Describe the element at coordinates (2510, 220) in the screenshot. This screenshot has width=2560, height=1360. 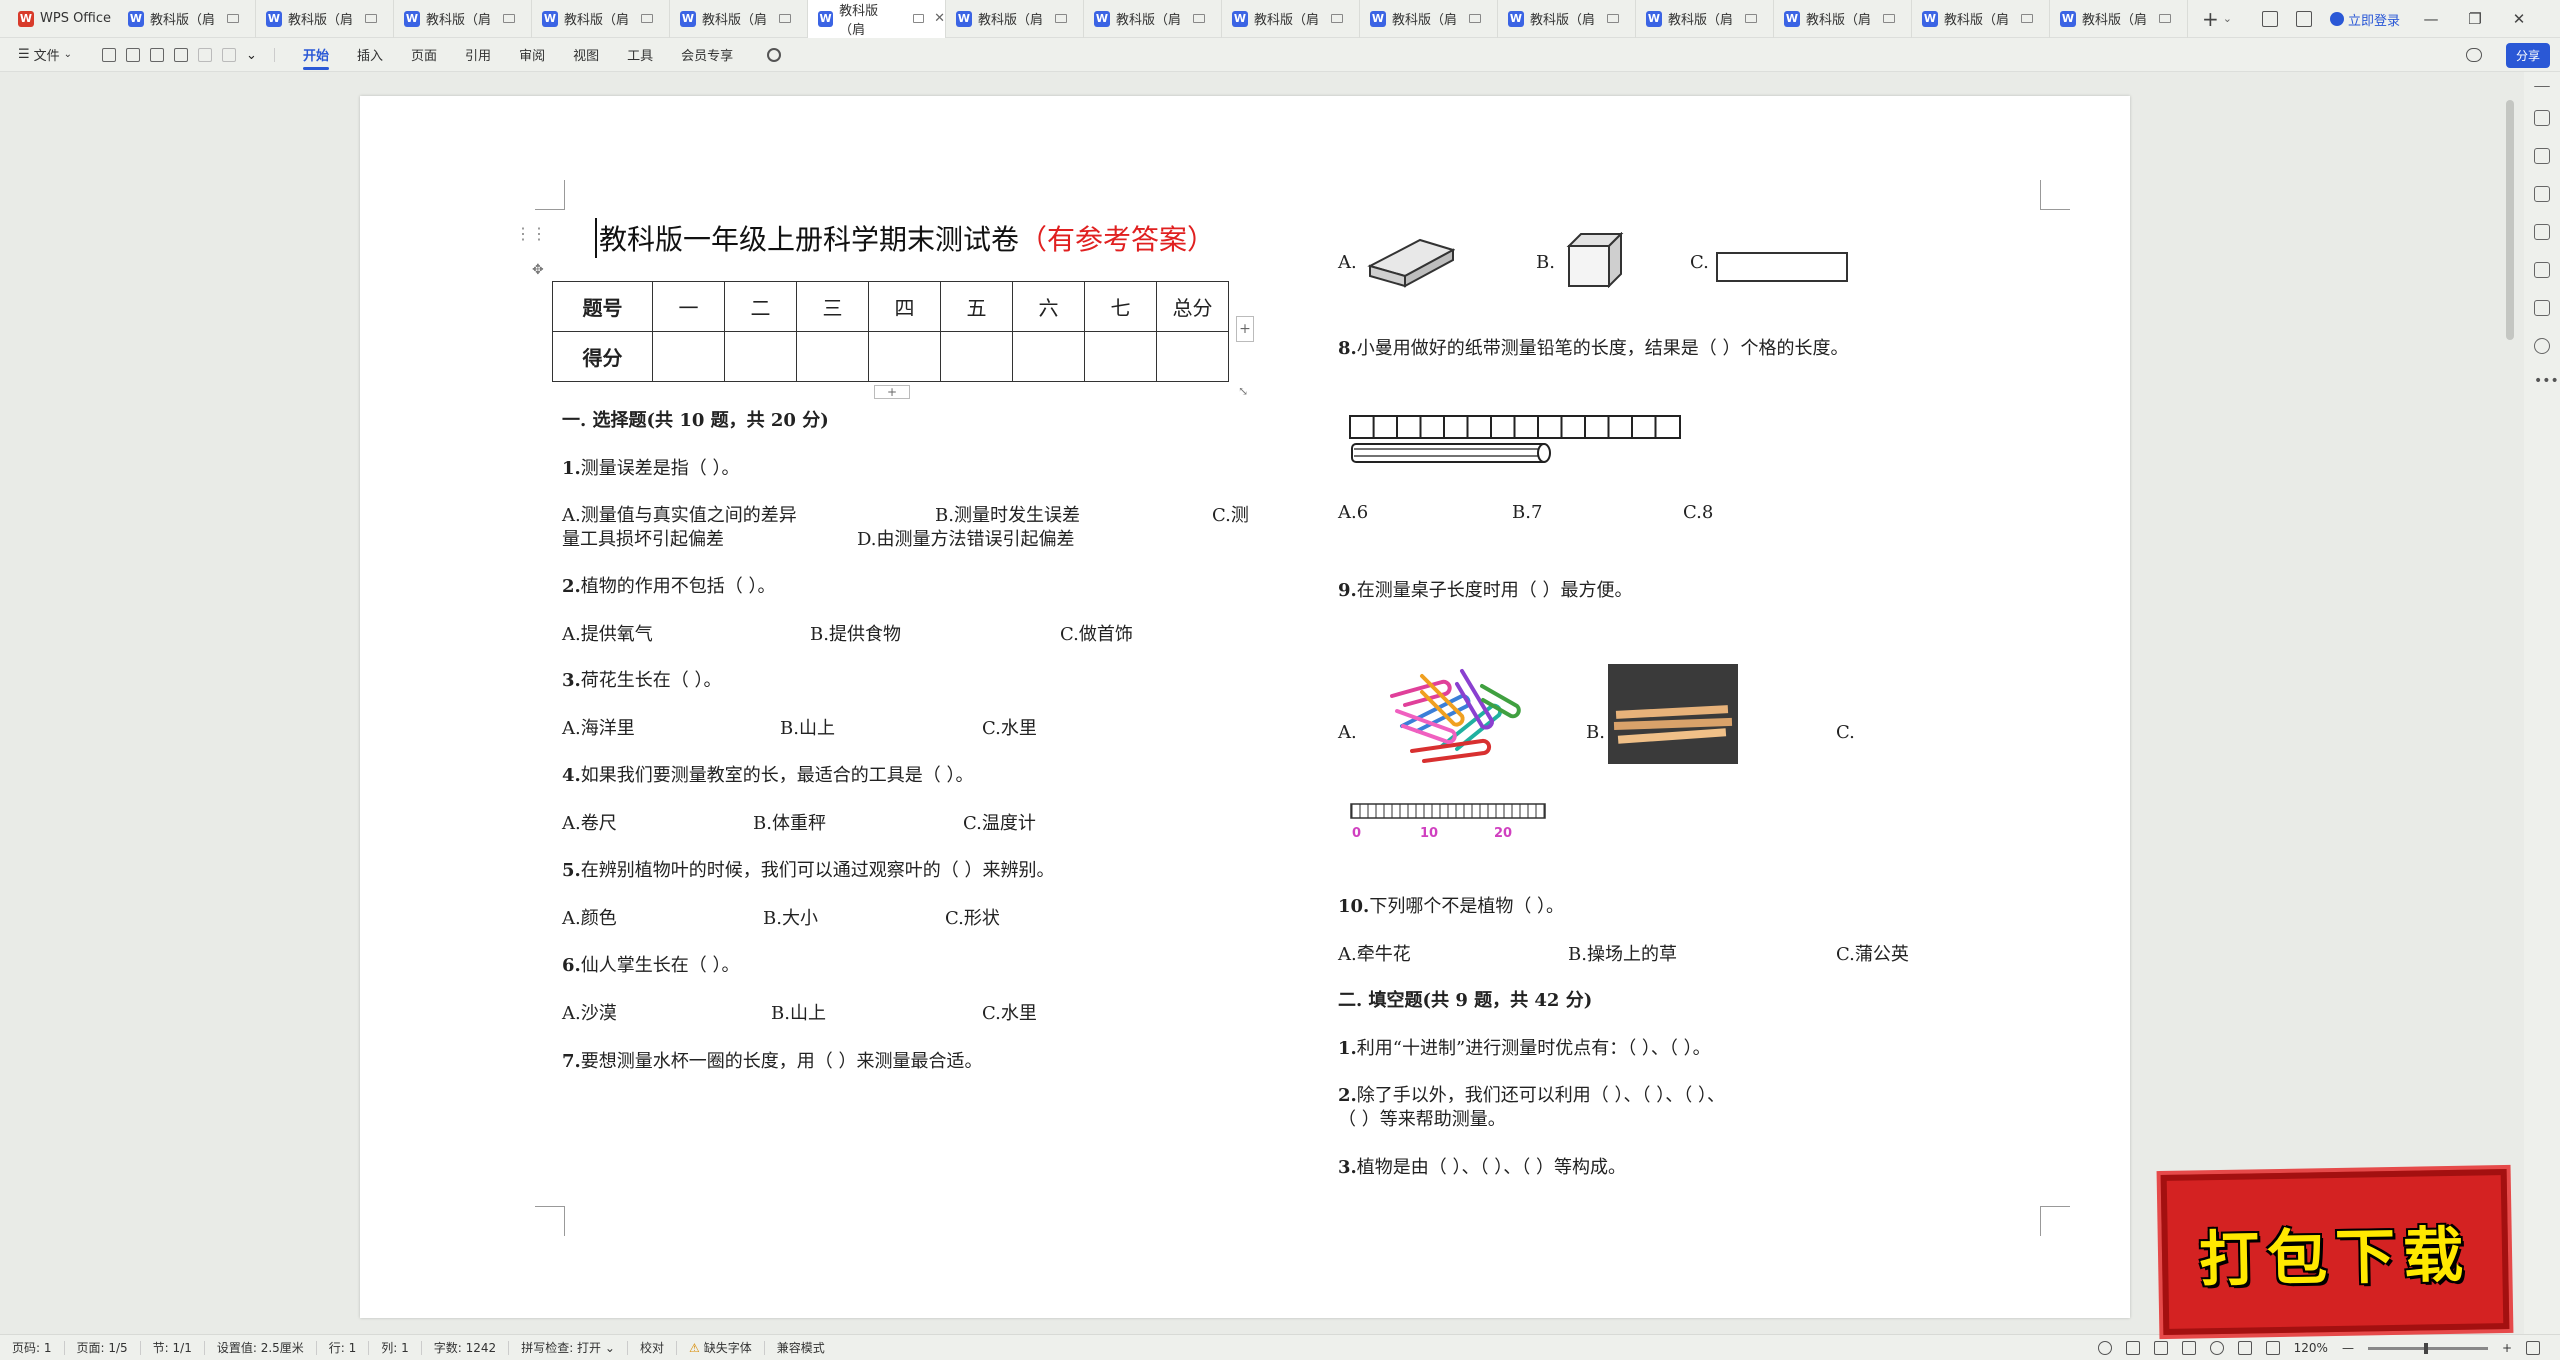
I see `vertical-scrollbar` at that location.